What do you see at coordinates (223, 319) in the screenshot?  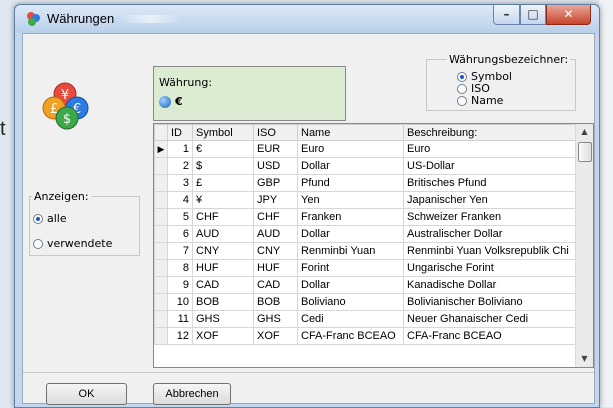 I see `cell-symbol: GHS` at bounding box center [223, 319].